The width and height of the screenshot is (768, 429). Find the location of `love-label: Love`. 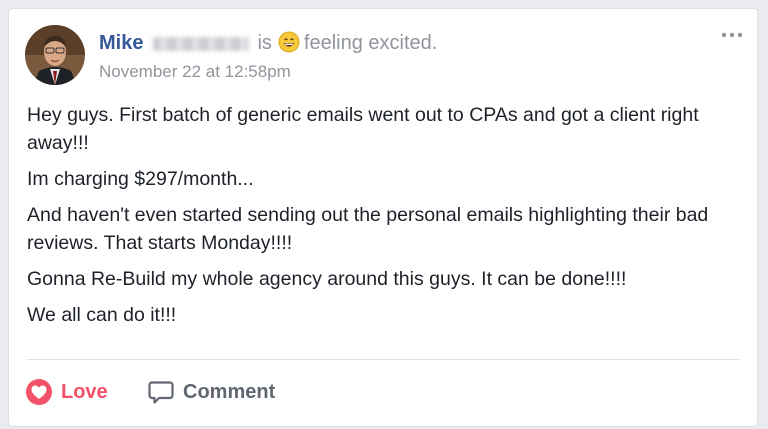

love-label: Love is located at coordinates (84, 391).